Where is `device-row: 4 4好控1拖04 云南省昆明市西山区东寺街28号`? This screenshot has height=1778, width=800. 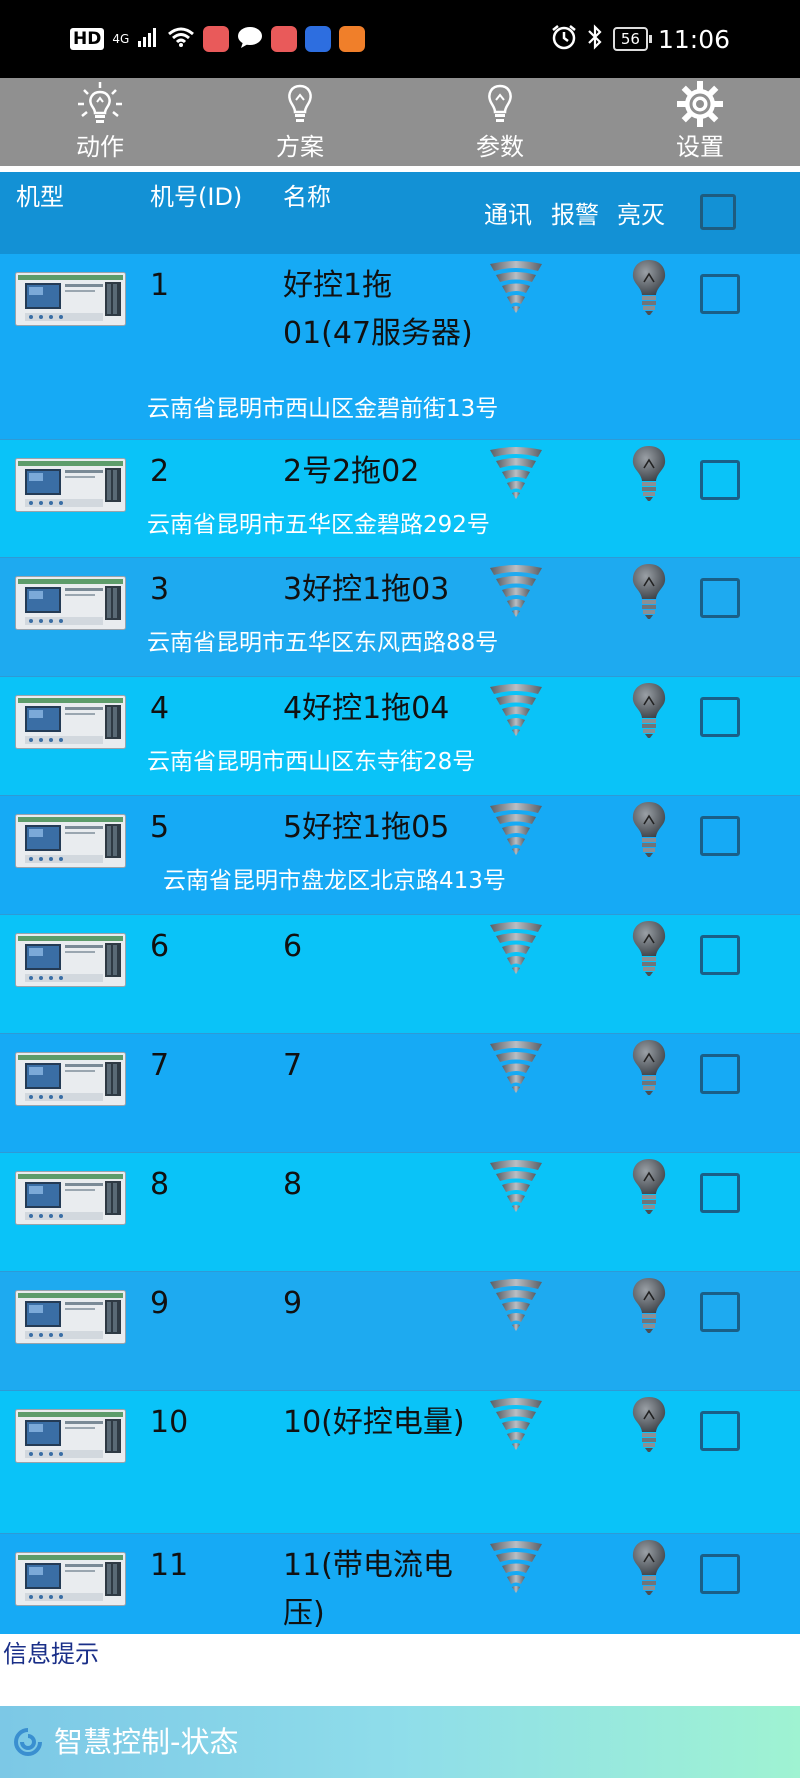 device-row: 4 4好控1拖04 云南省昆明市西山区东寺街28号 is located at coordinates (400, 736).